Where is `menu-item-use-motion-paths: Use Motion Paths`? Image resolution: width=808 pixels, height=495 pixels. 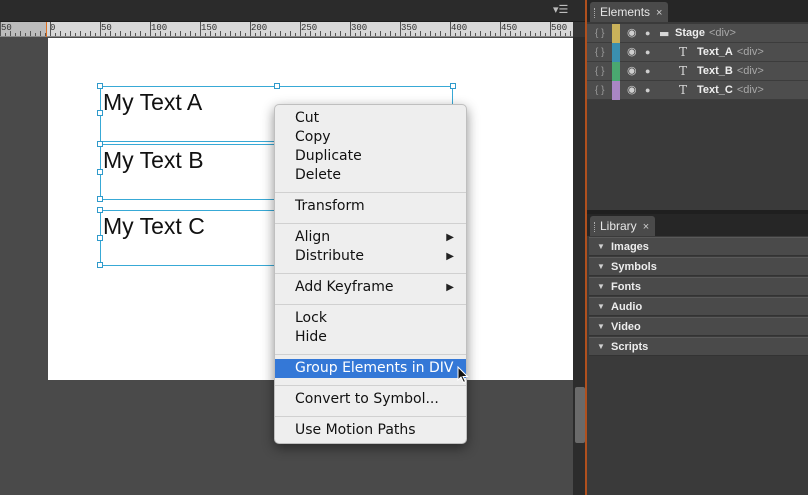 menu-item-use-motion-paths: Use Motion Paths is located at coordinates (370, 430).